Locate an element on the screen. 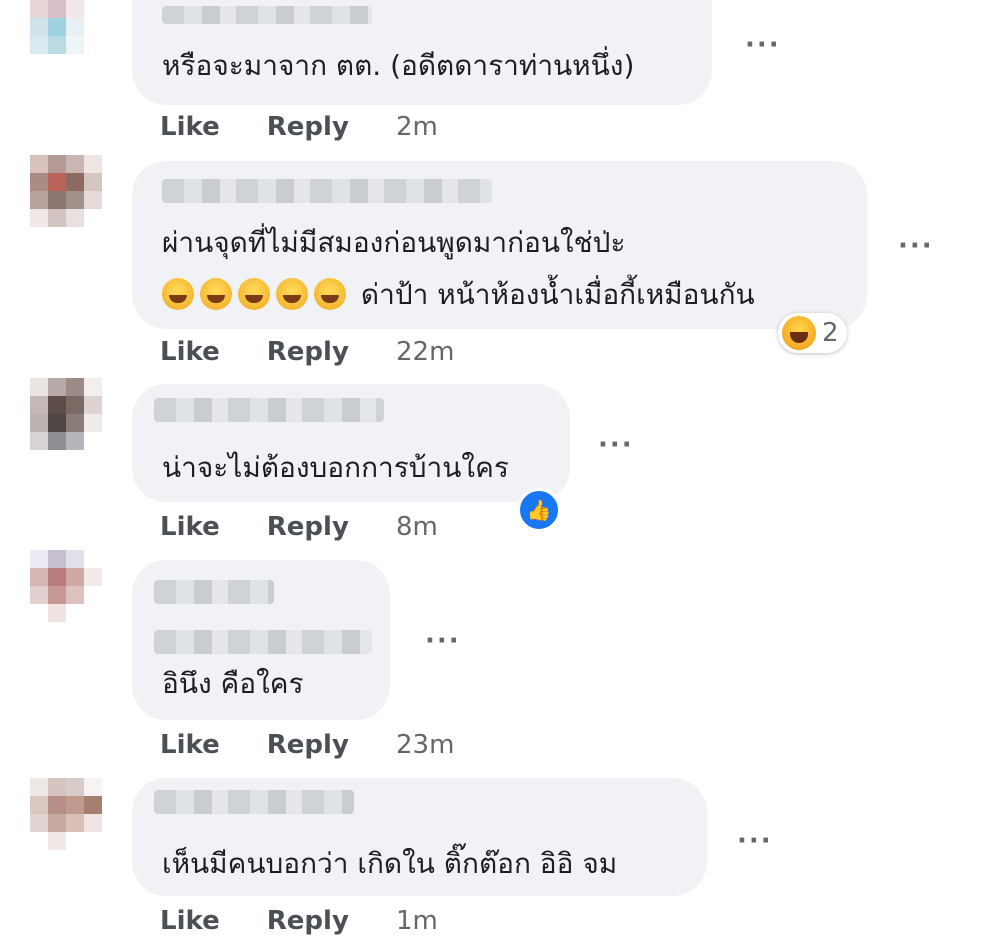  reaction-count: 2 is located at coordinates (830, 333).